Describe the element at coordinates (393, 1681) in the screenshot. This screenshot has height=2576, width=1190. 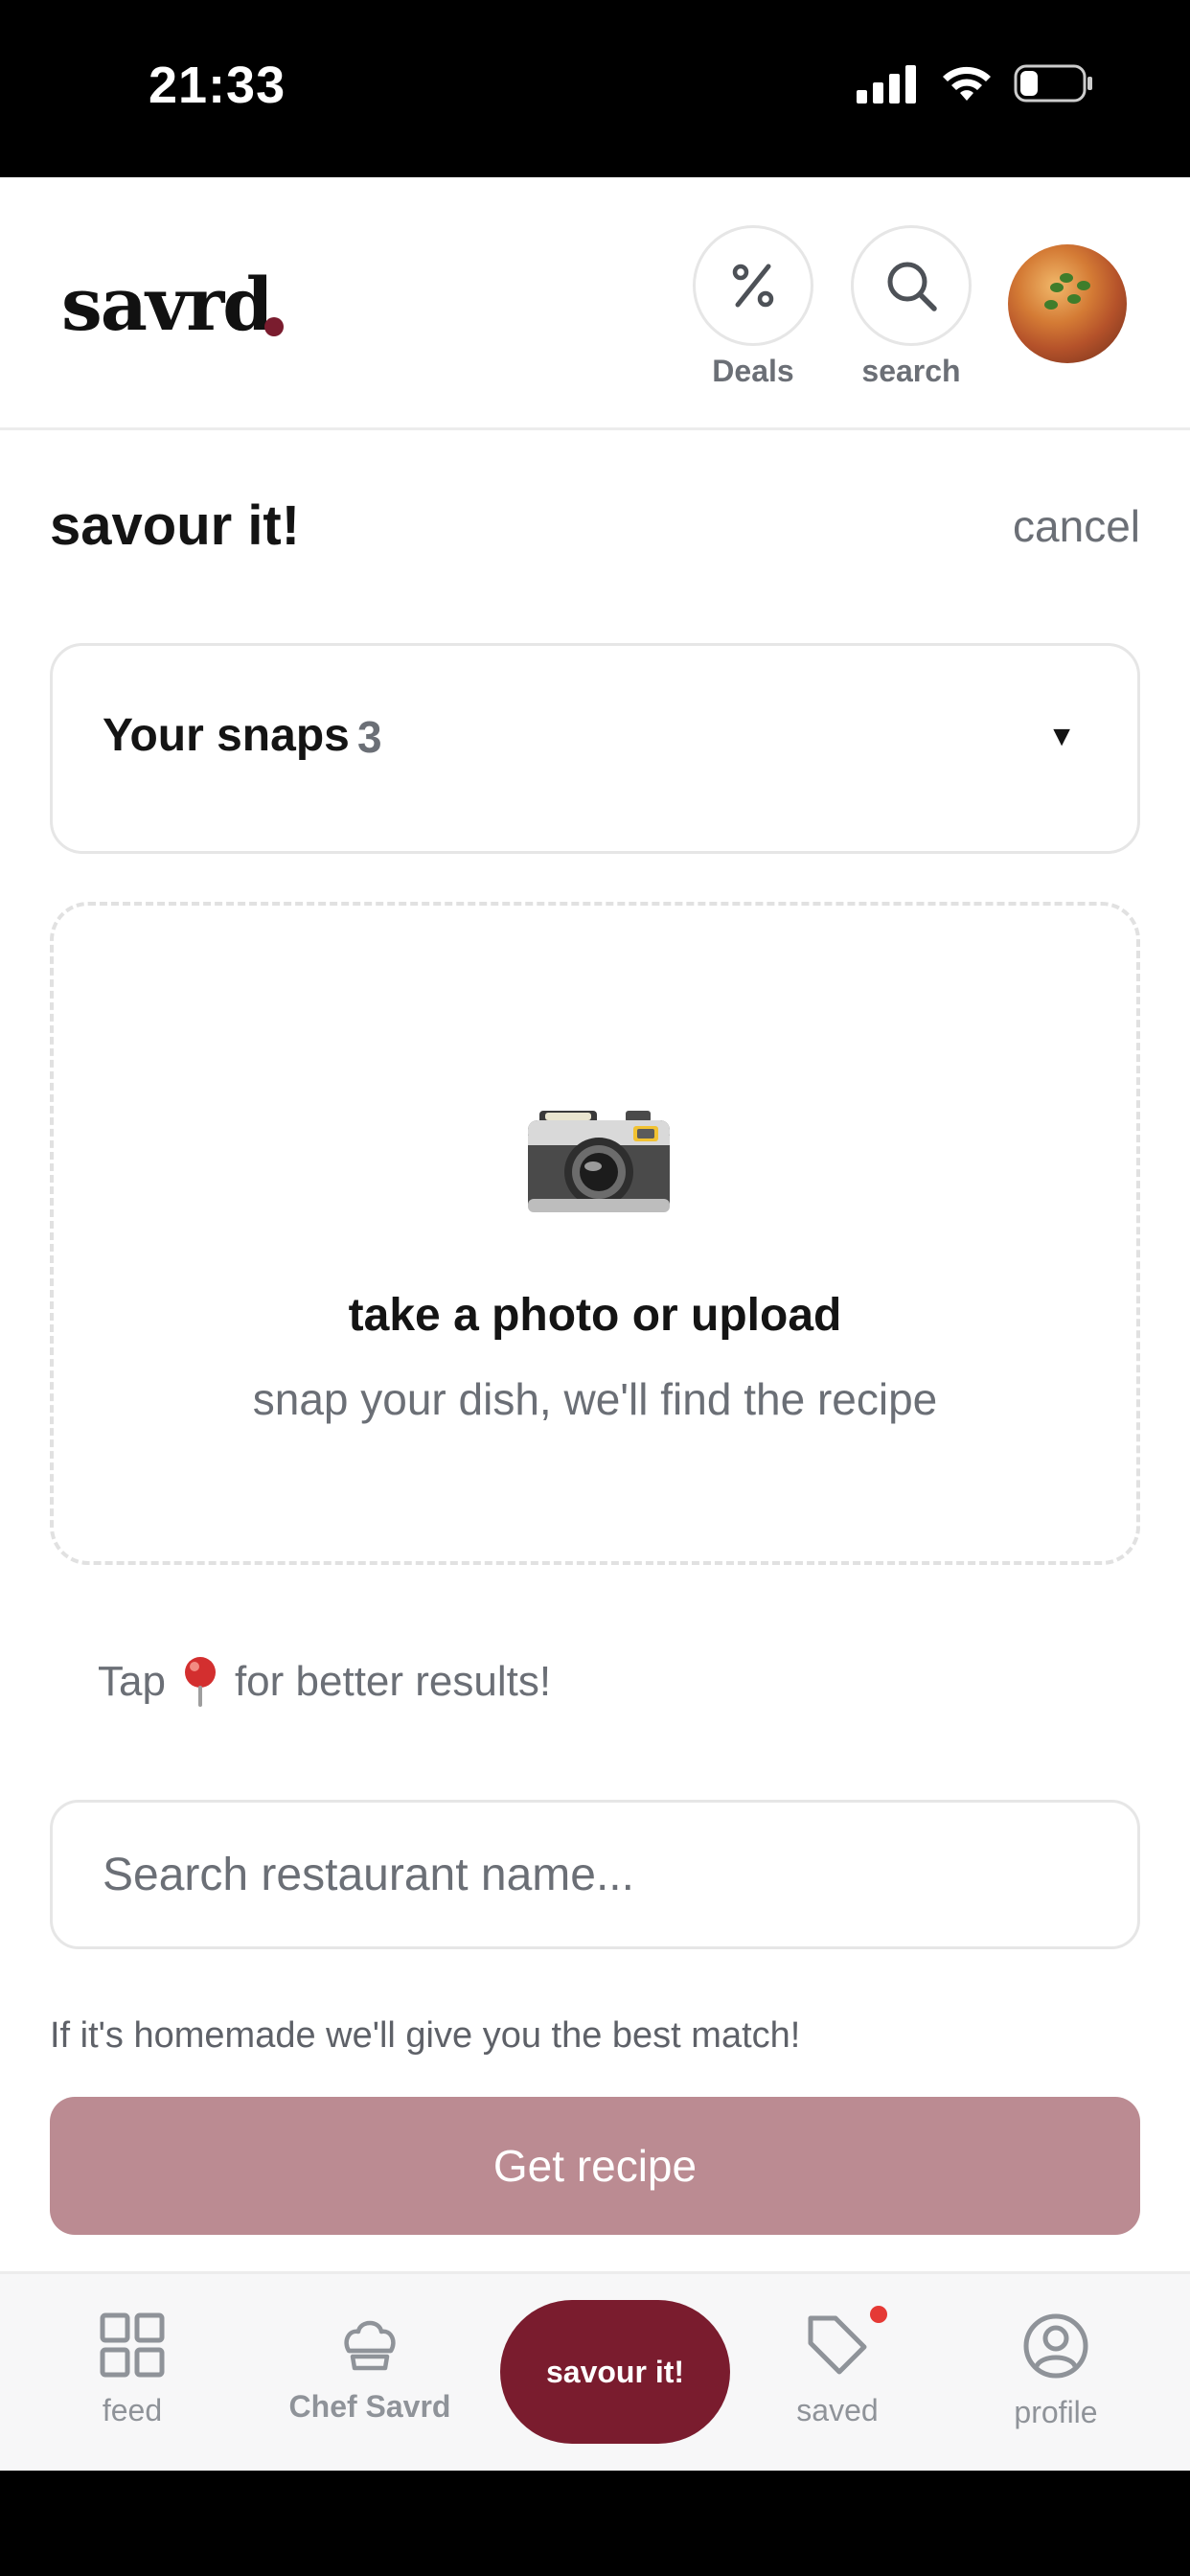
I see `tip-text-after: for better results!` at that location.